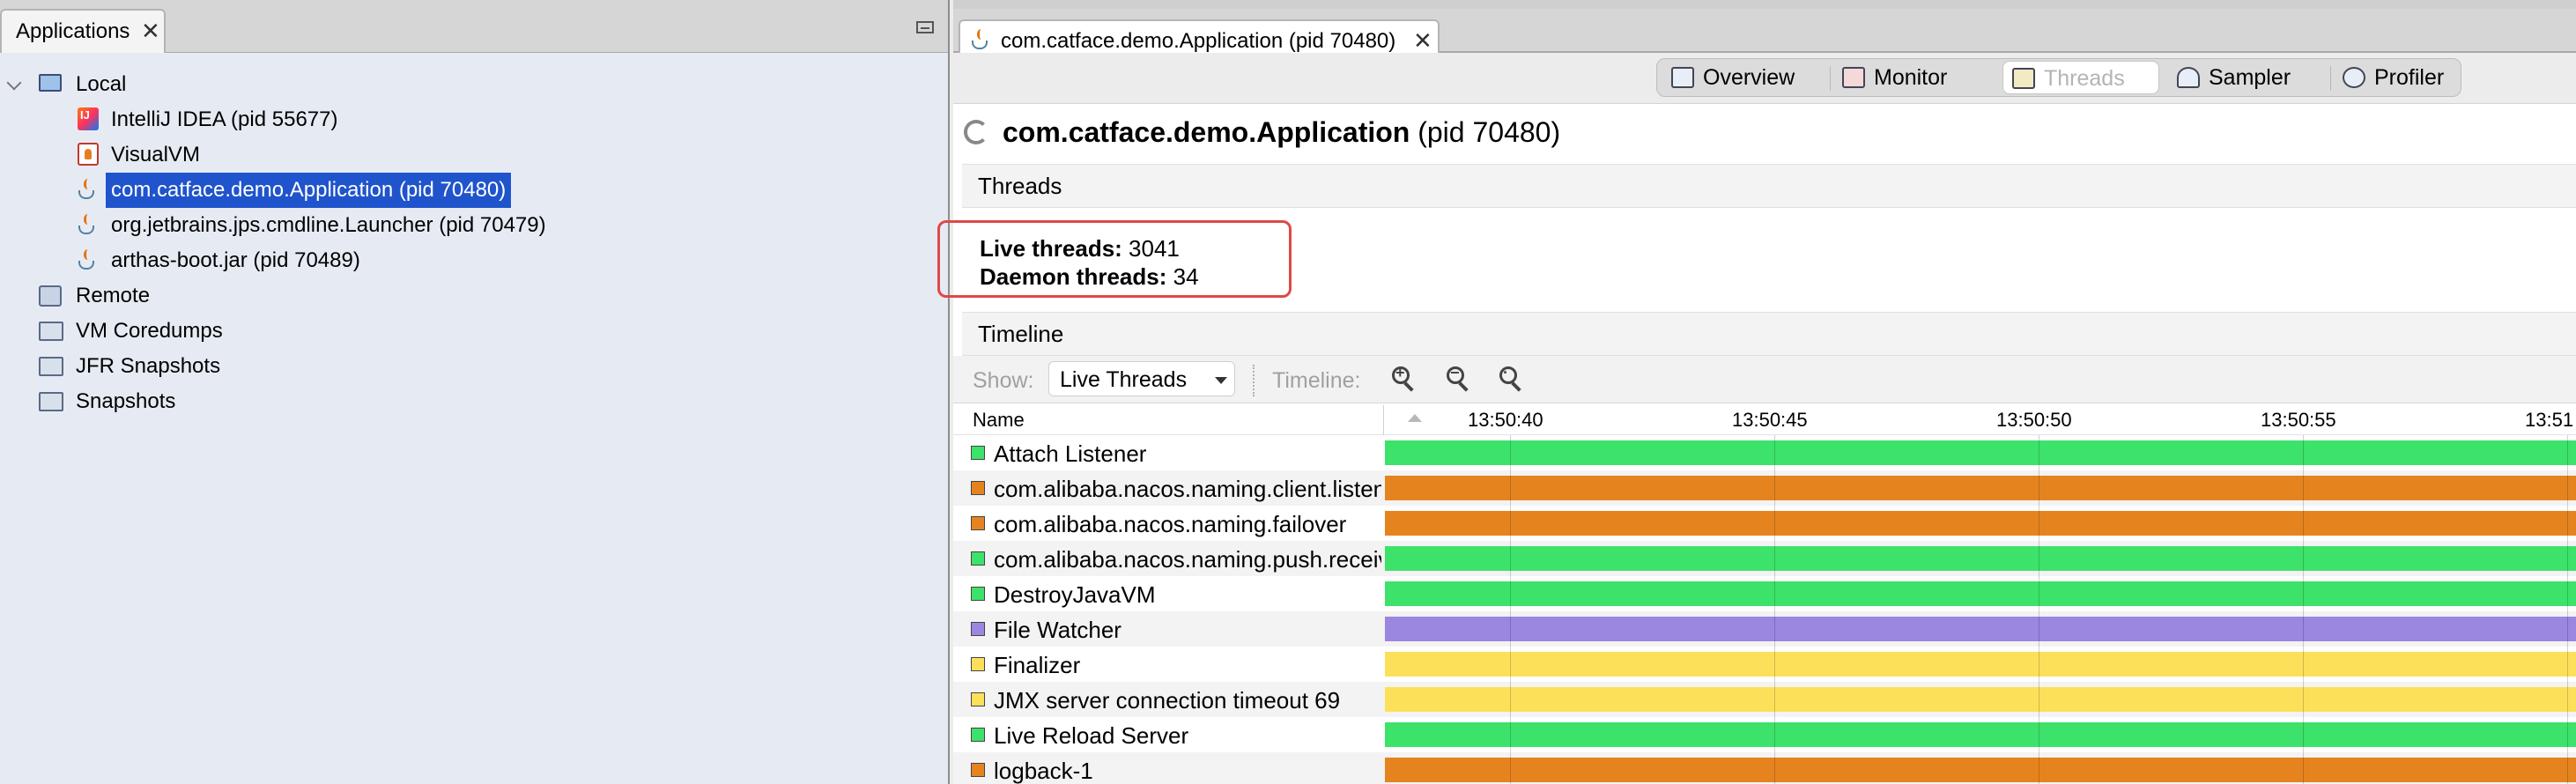 This screenshot has width=2576, height=784. Describe the element at coordinates (1683, 77) in the screenshot. I see `overview-icon` at that location.